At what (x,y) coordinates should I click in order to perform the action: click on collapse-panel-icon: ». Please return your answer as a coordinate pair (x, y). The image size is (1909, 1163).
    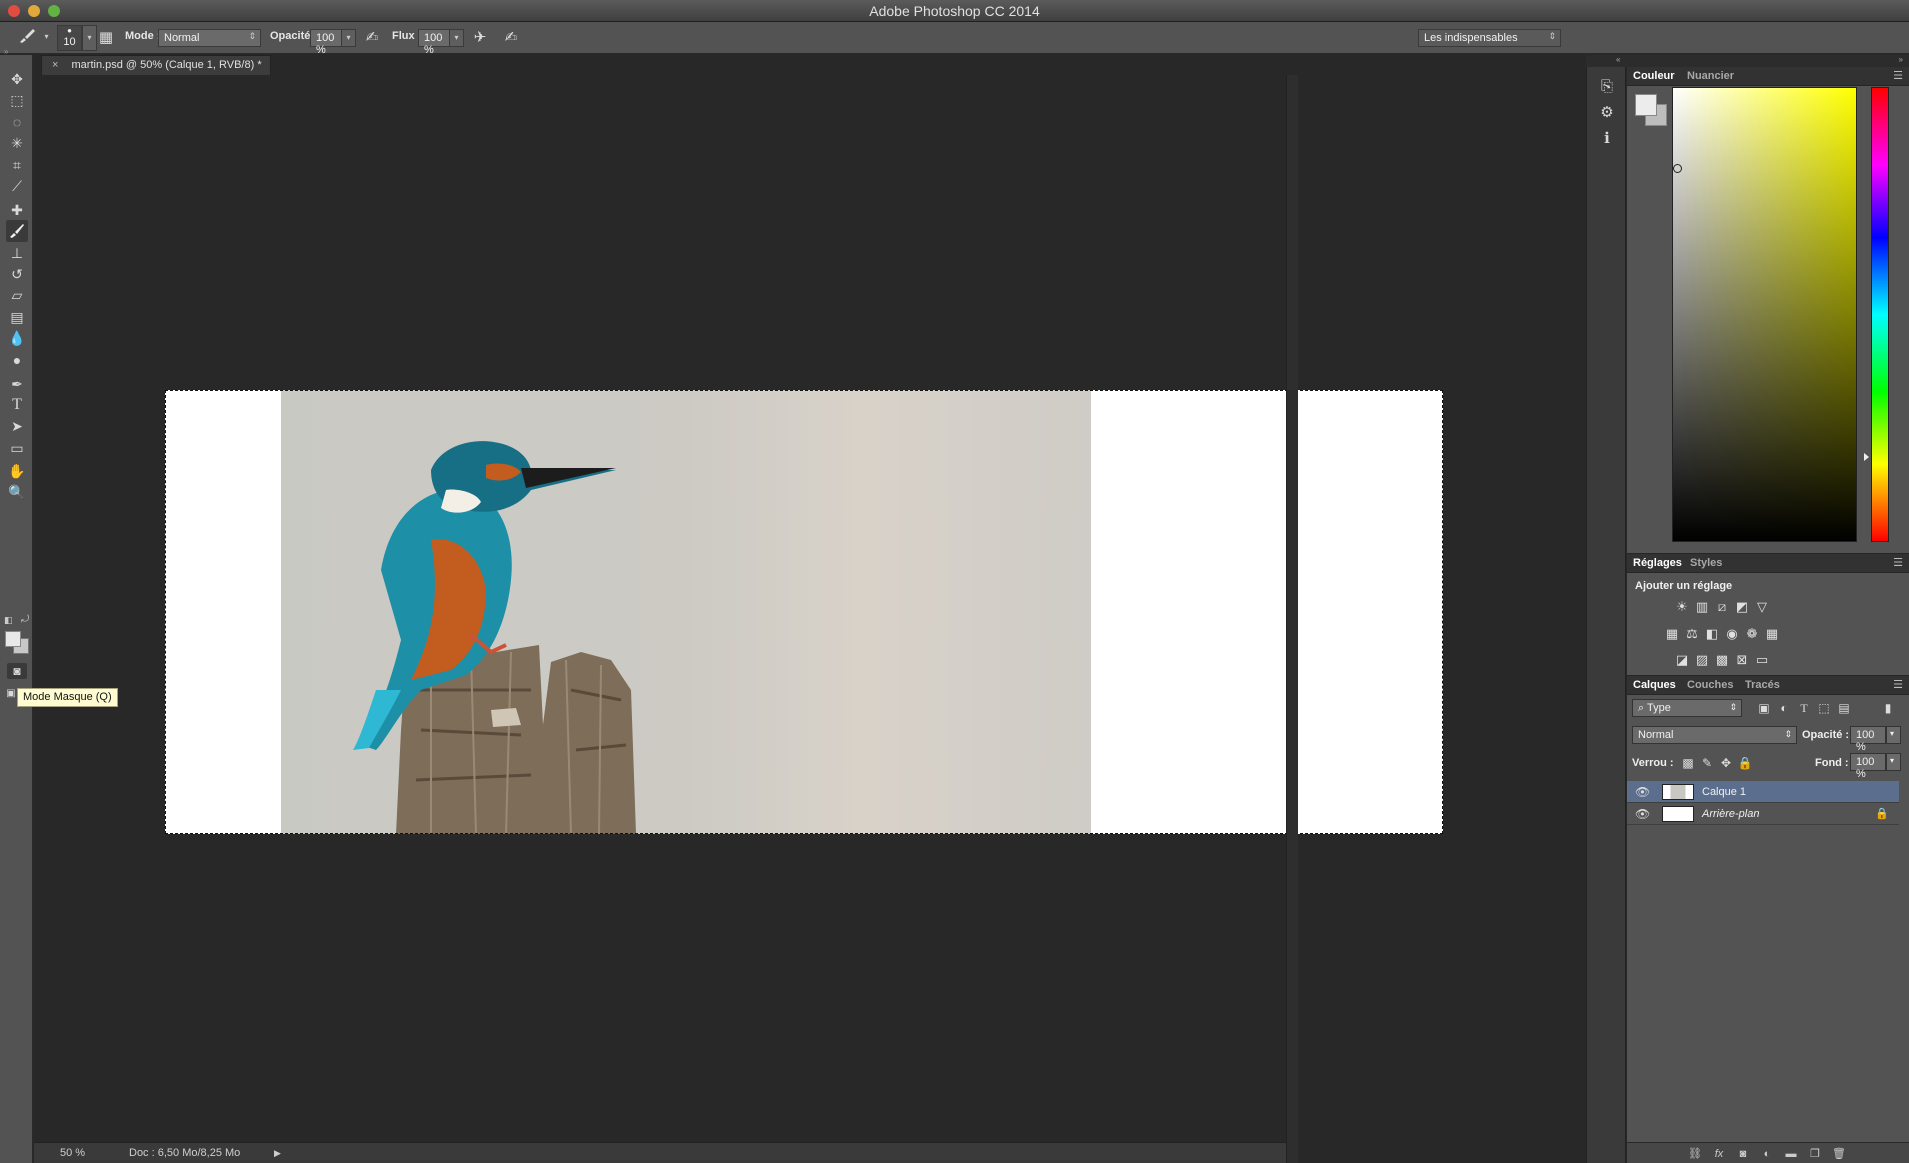
    Looking at the image, I should click on (6, 51).